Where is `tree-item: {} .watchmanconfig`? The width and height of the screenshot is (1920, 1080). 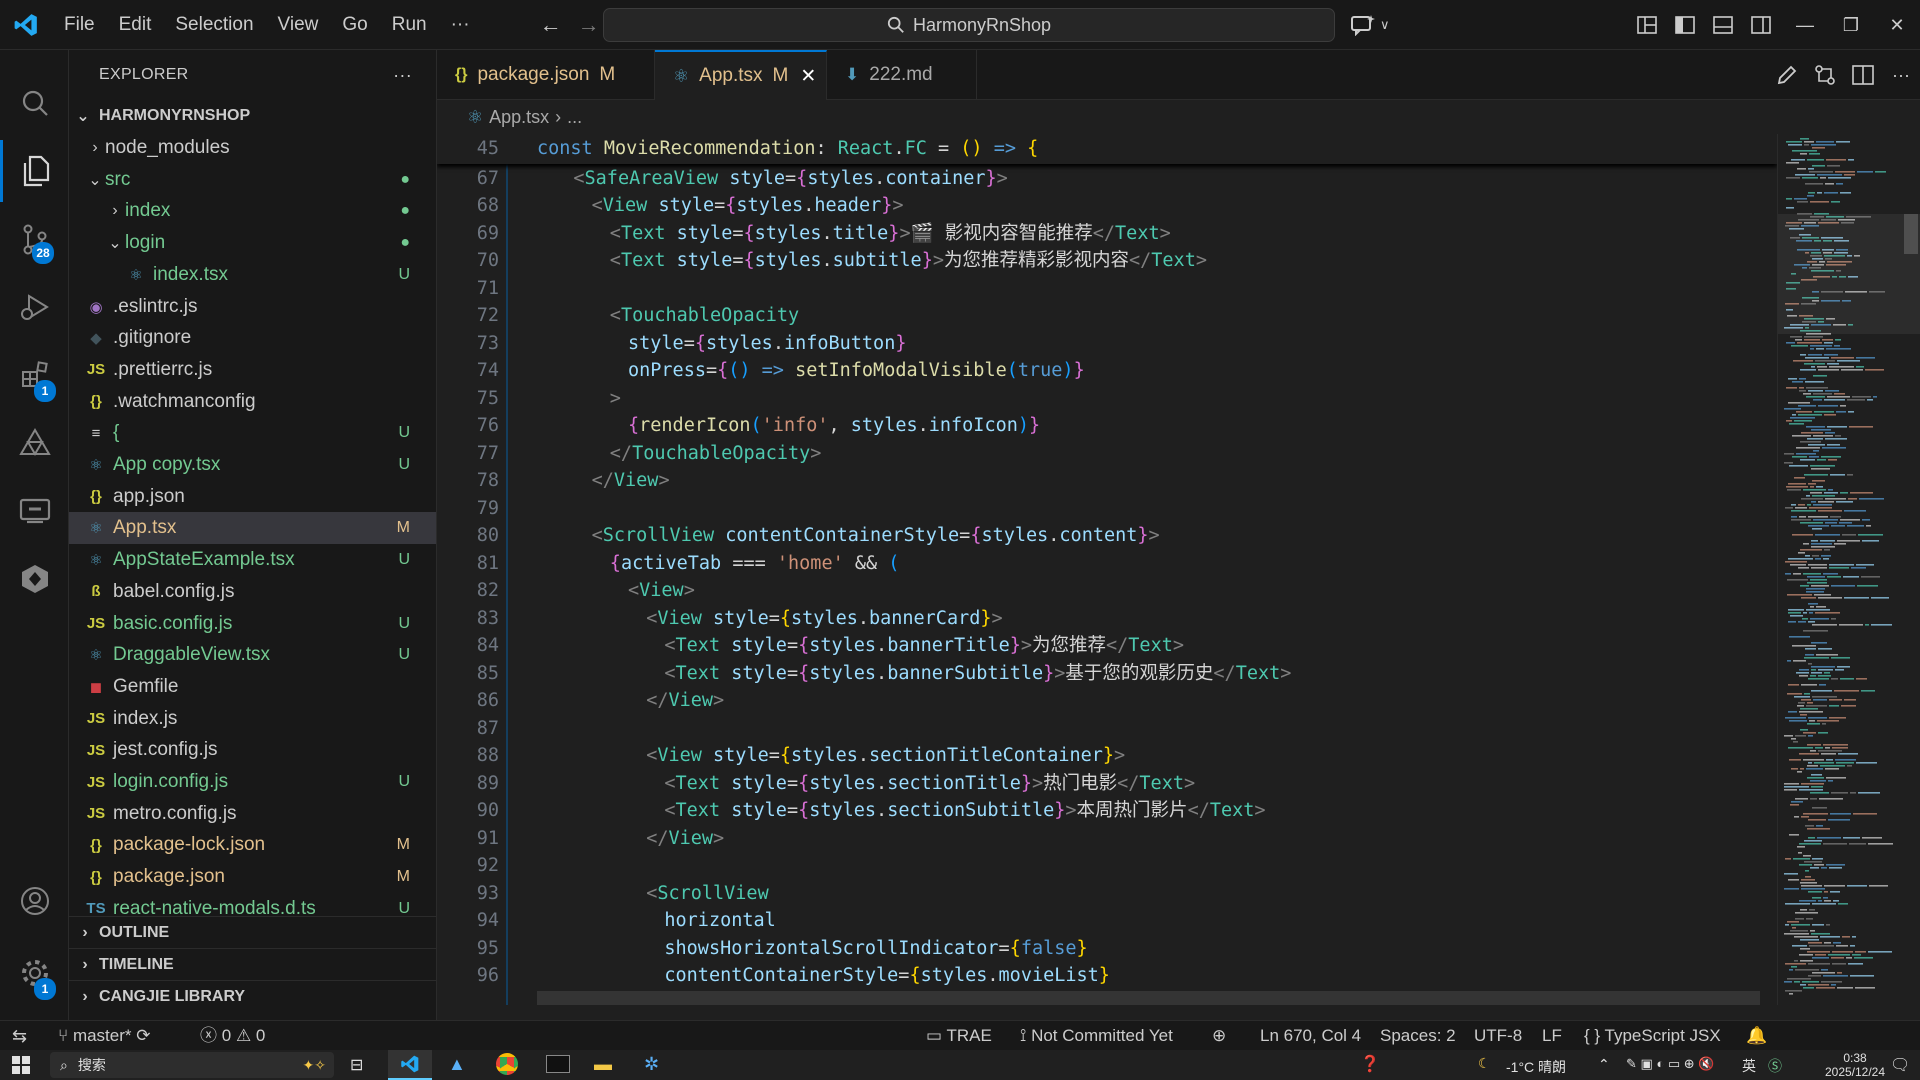
tree-item: {} .watchmanconfig is located at coordinates (252, 402).